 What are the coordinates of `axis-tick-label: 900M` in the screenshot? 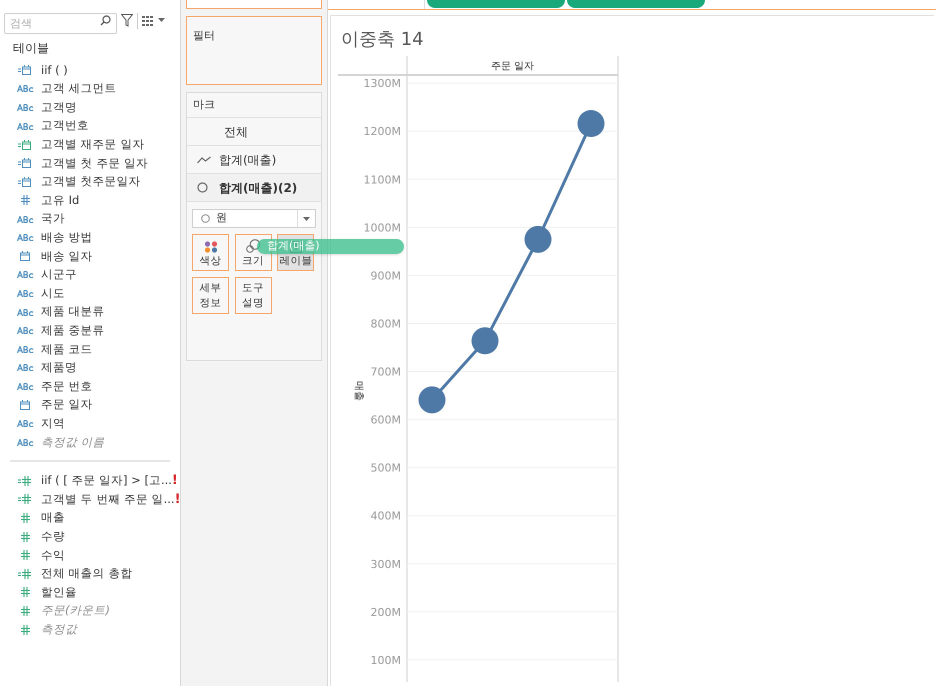 It's located at (385, 275).